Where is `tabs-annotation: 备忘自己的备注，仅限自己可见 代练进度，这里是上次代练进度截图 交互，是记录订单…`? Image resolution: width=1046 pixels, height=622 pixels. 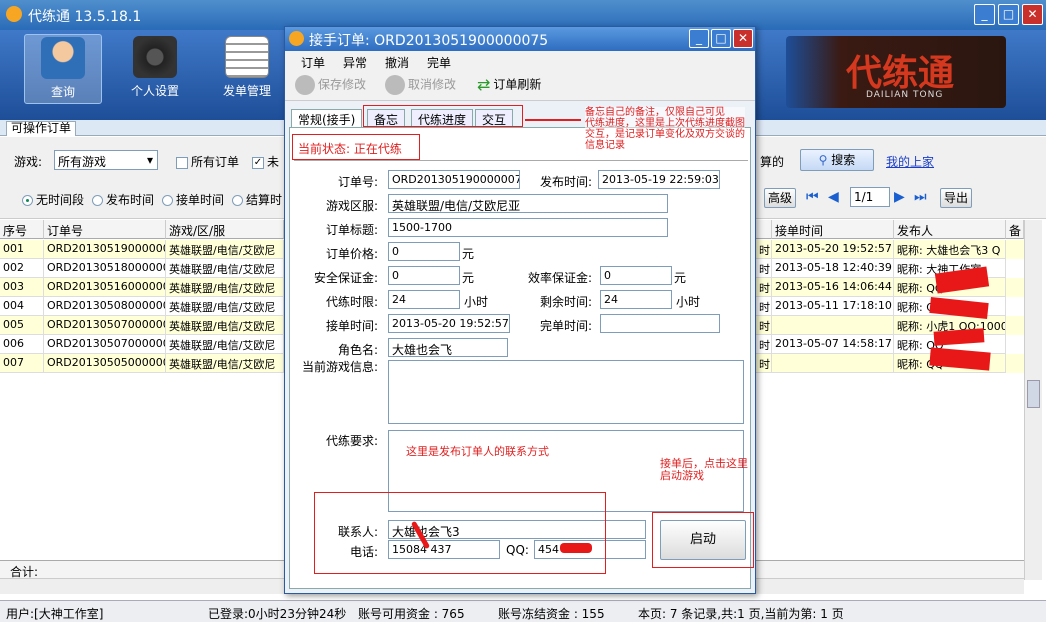
tabs-annotation: 备忘自己的备注，仅限自己可见 代练进度，这里是上次代练进度截图 交互，是记录订单… is located at coordinates (665, 129).